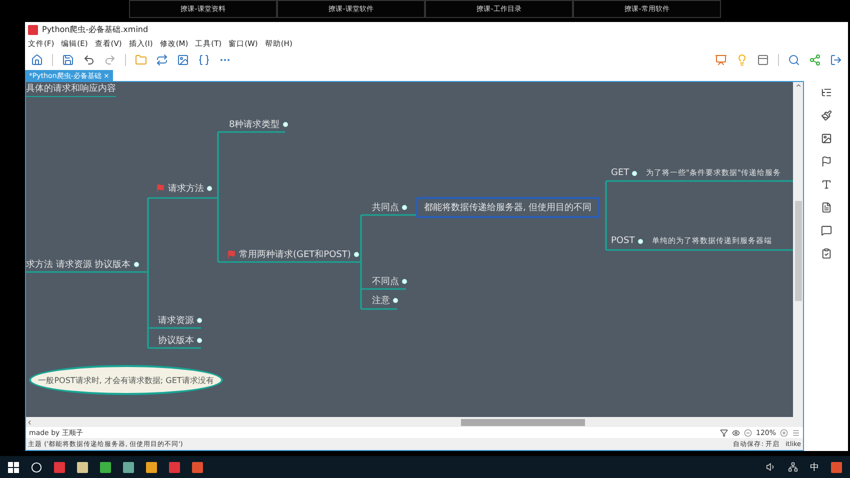 Image resolution: width=850 pixels, height=478 pixels. What do you see at coordinates (89, 60) in the screenshot?
I see `undo-icon` at bounding box center [89, 60].